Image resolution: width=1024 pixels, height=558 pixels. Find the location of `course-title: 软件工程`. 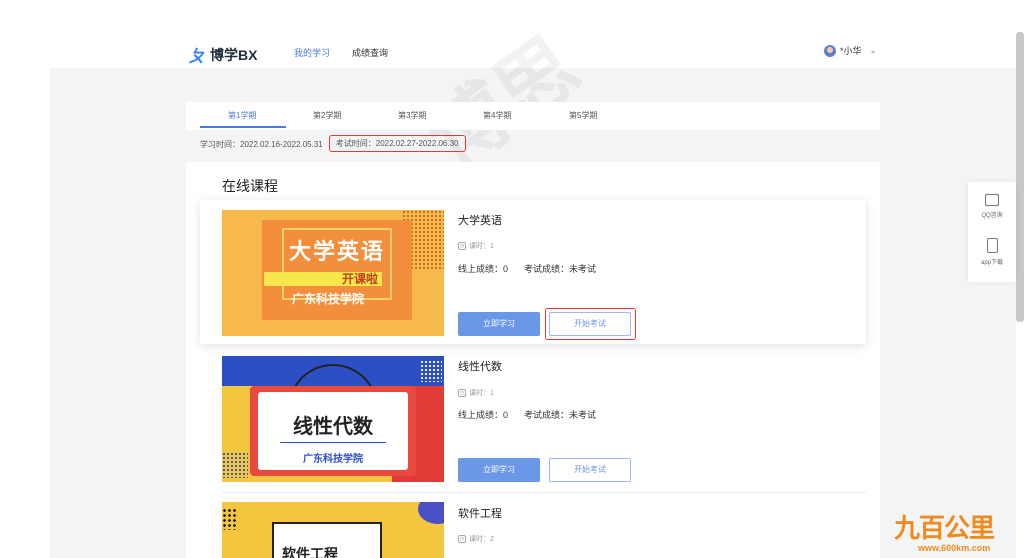

course-title: 软件工程 is located at coordinates (480, 514).